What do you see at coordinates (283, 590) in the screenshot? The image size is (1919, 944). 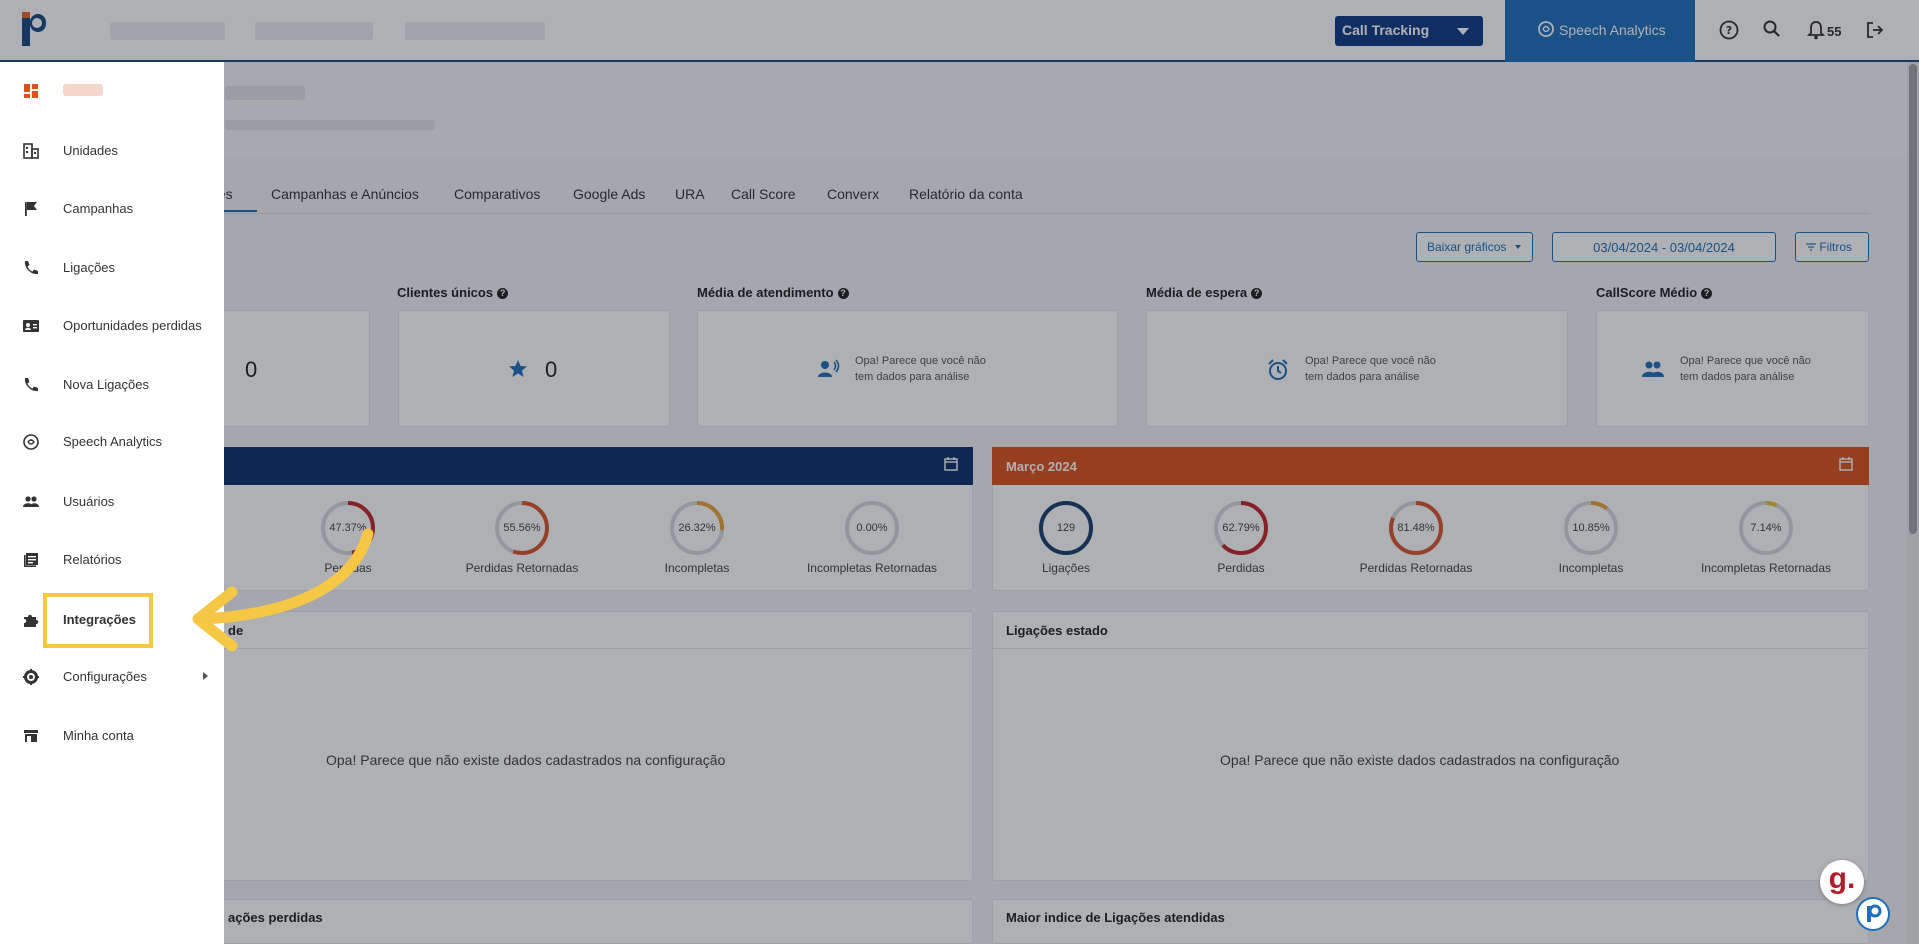 I see `pointer-arrow` at bounding box center [283, 590].